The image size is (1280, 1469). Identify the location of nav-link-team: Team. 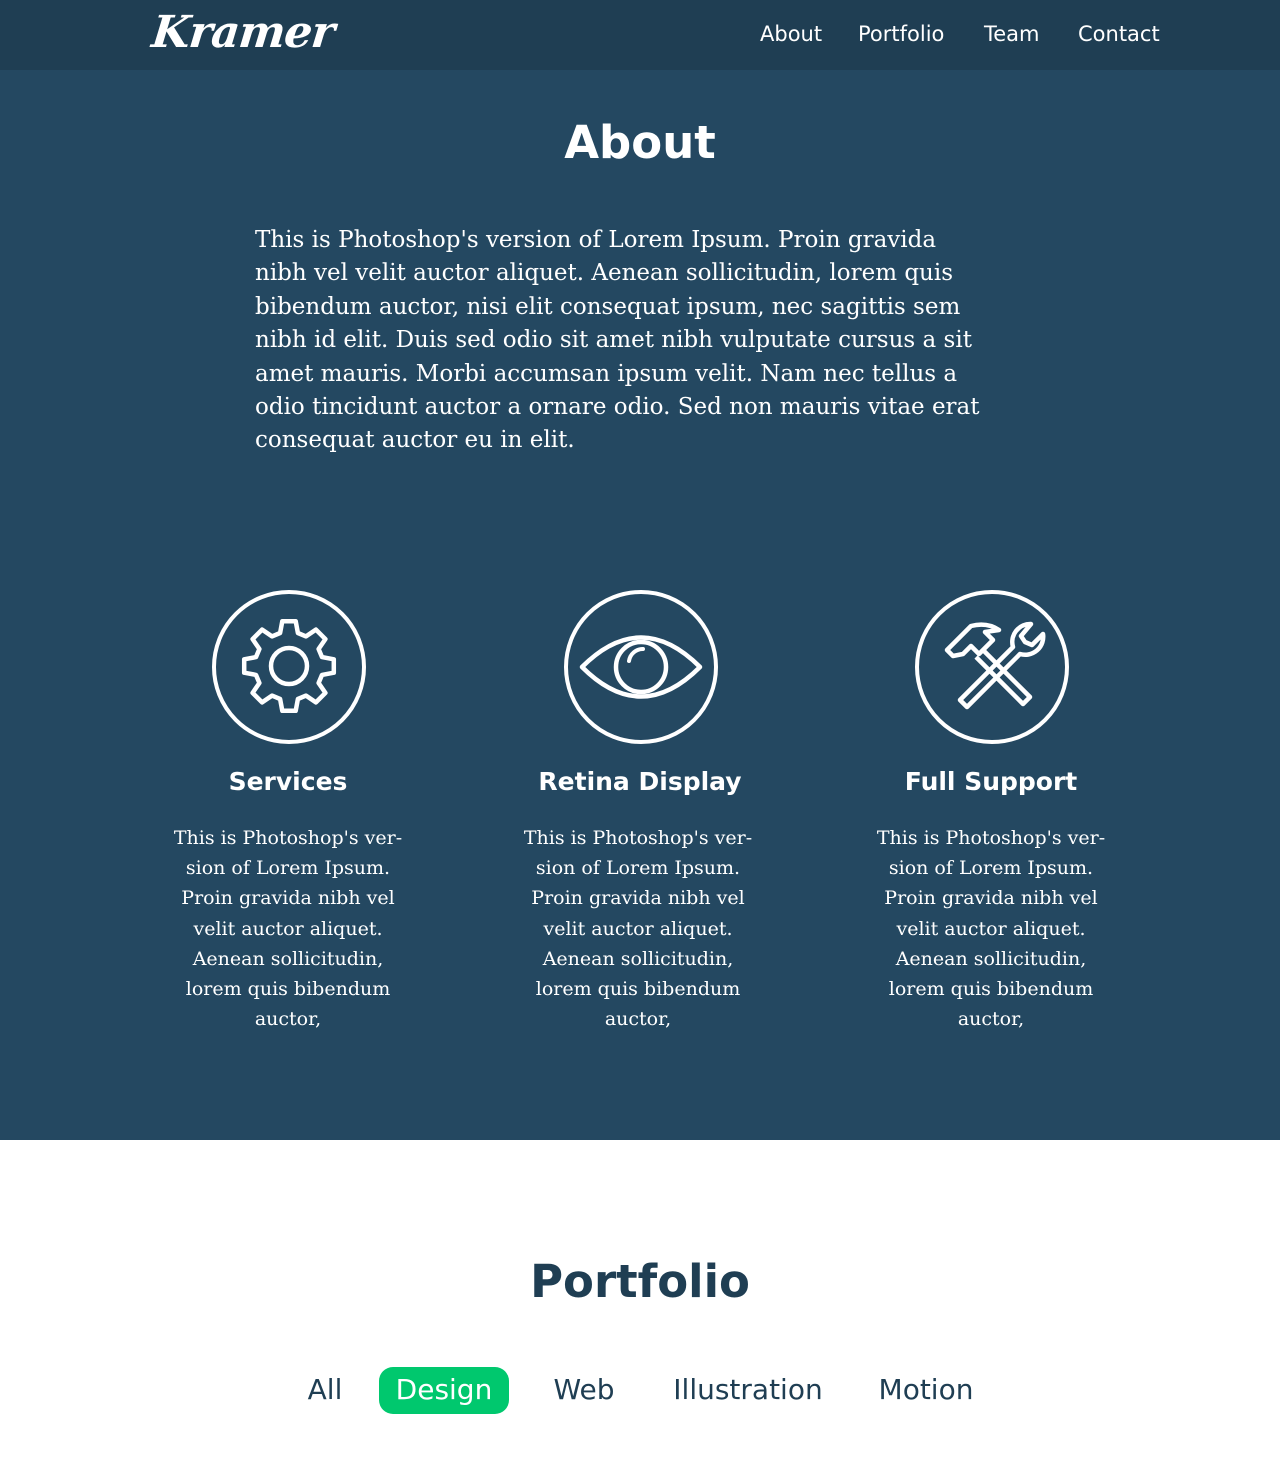
(1012, 34).